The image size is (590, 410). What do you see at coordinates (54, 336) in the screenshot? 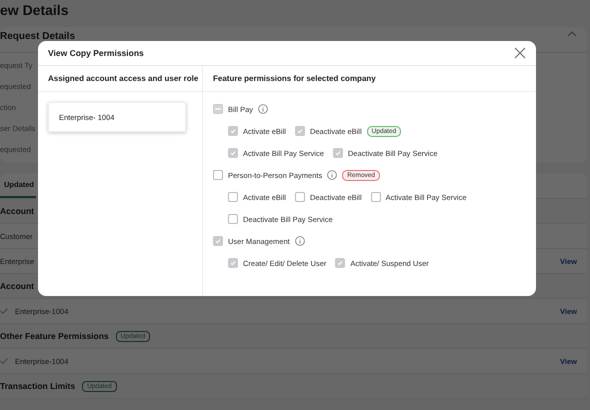
I see `section-heading: Other Feature Permissions` at bounding box center [54, 336].